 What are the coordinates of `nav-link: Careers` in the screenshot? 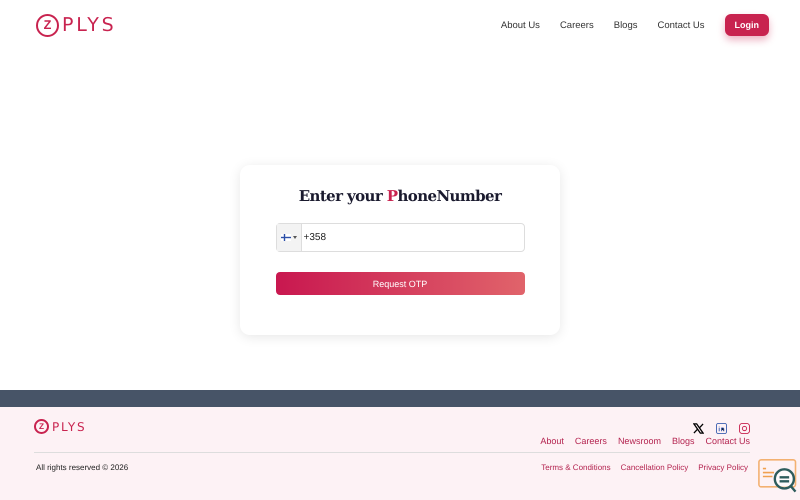 It's located at (577, 25).